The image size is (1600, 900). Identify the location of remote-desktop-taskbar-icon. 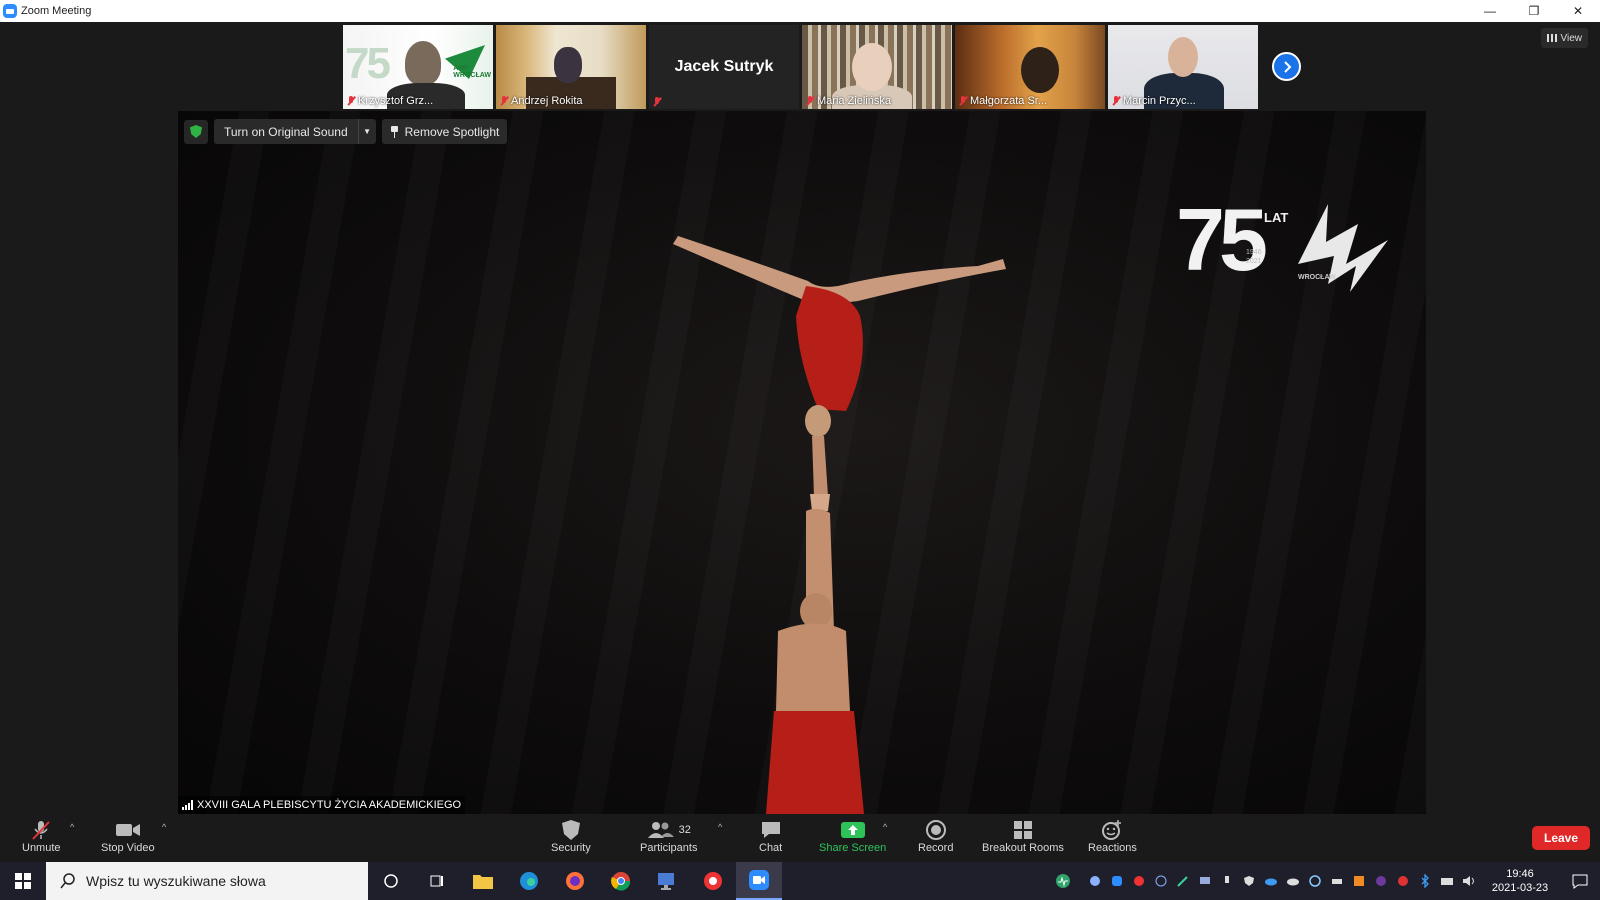
(667, 881).